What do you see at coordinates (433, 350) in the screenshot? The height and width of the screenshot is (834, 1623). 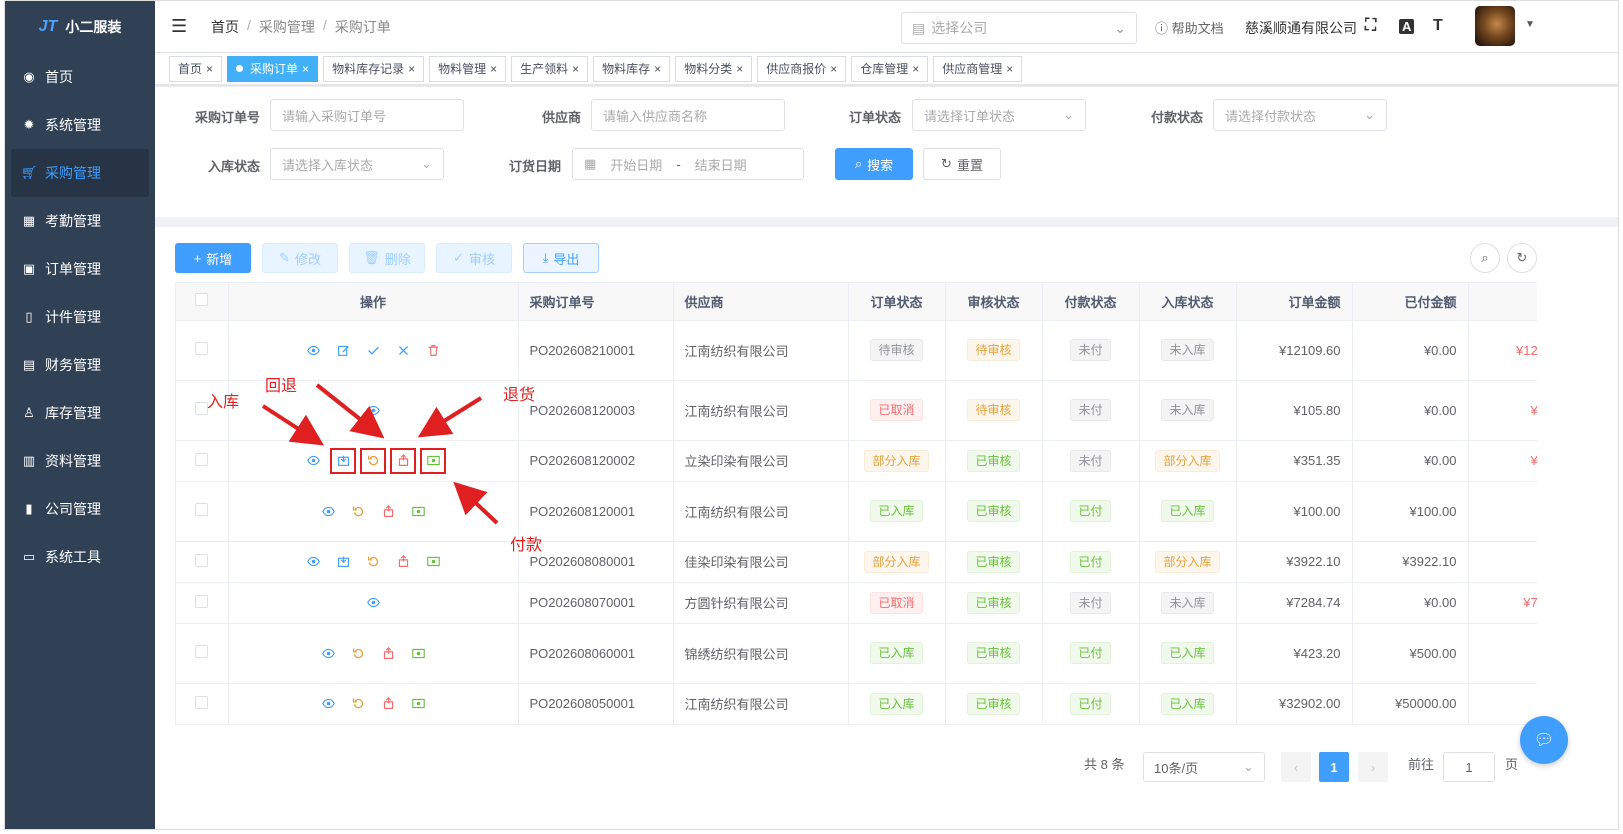 I see `delete-icon` at bounding box center [433, 350].